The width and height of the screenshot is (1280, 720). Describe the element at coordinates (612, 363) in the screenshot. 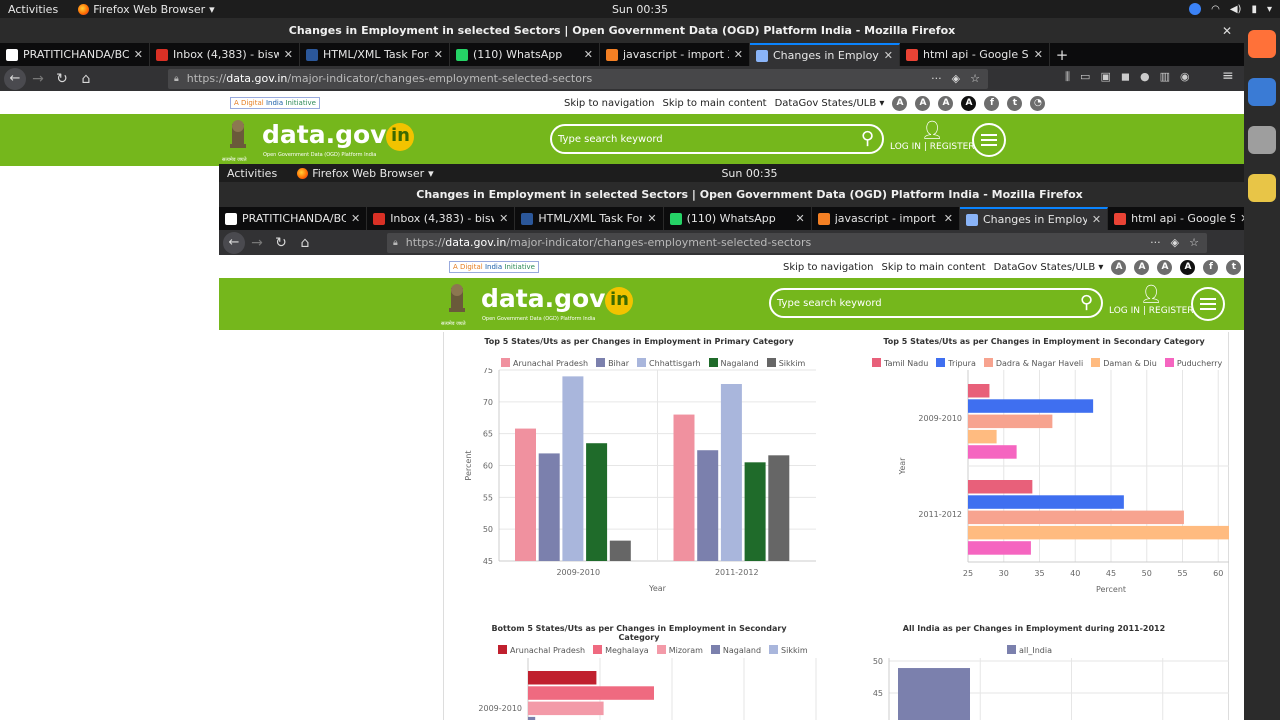

I see `legend-item: Bihar` at that location.